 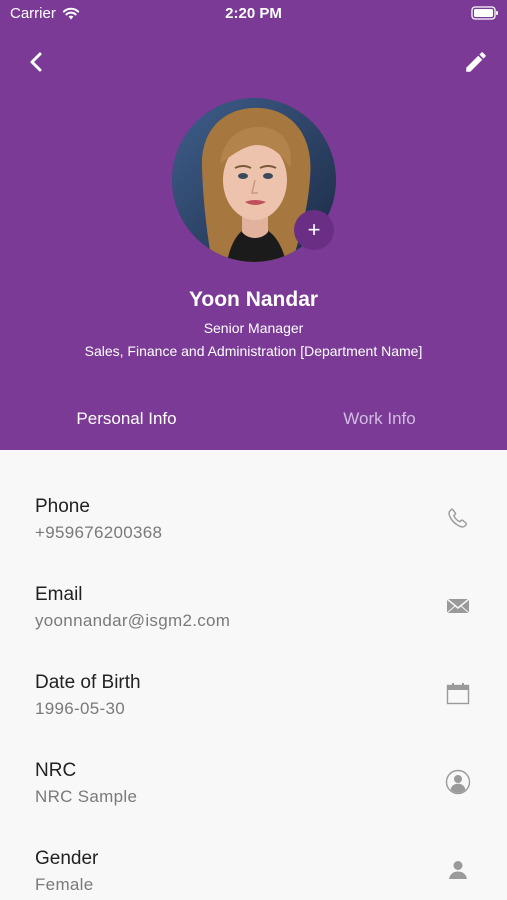 What do you see at coordinates (458, 870) in the screenshot?
I see `person-icon` at bounding box center [458, 870].